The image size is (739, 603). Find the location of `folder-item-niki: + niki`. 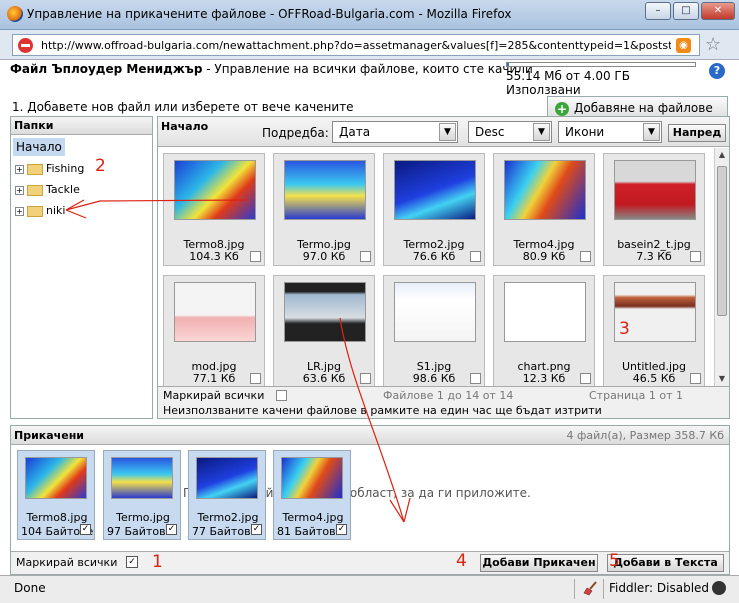

folder-item-niki: + niki is located at coordinates (40, 211).